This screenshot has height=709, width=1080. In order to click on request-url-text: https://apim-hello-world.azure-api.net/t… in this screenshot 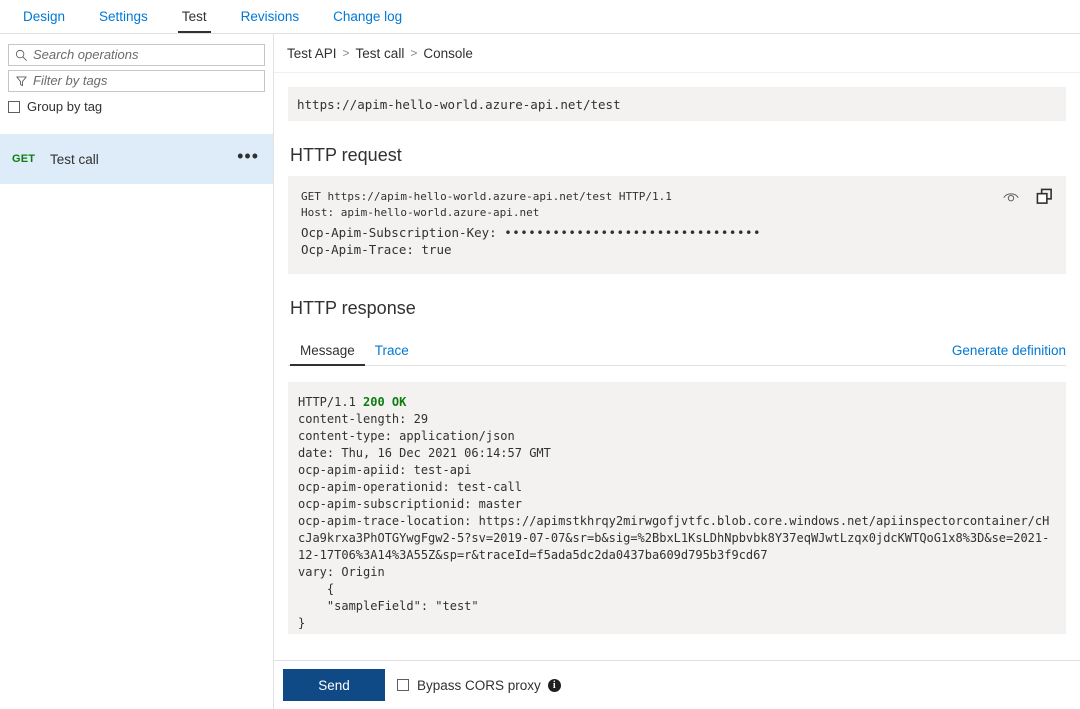, I will do `click(459, 104)`.